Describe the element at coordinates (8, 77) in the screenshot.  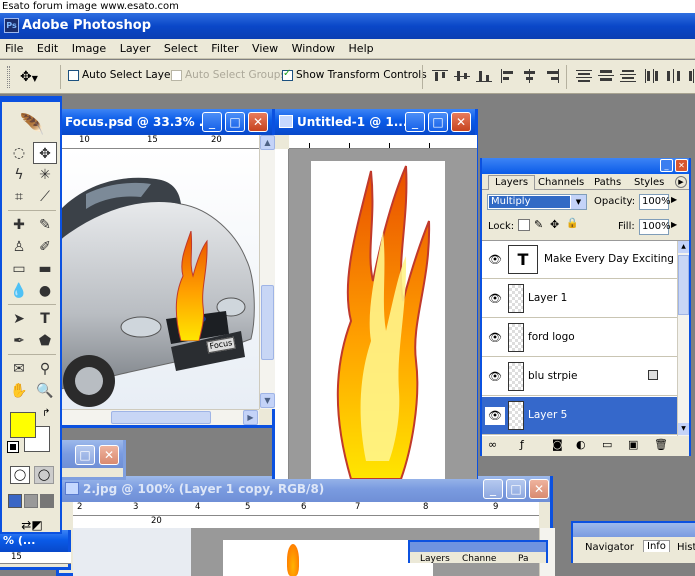
I see `options-bar-grip` at that location.